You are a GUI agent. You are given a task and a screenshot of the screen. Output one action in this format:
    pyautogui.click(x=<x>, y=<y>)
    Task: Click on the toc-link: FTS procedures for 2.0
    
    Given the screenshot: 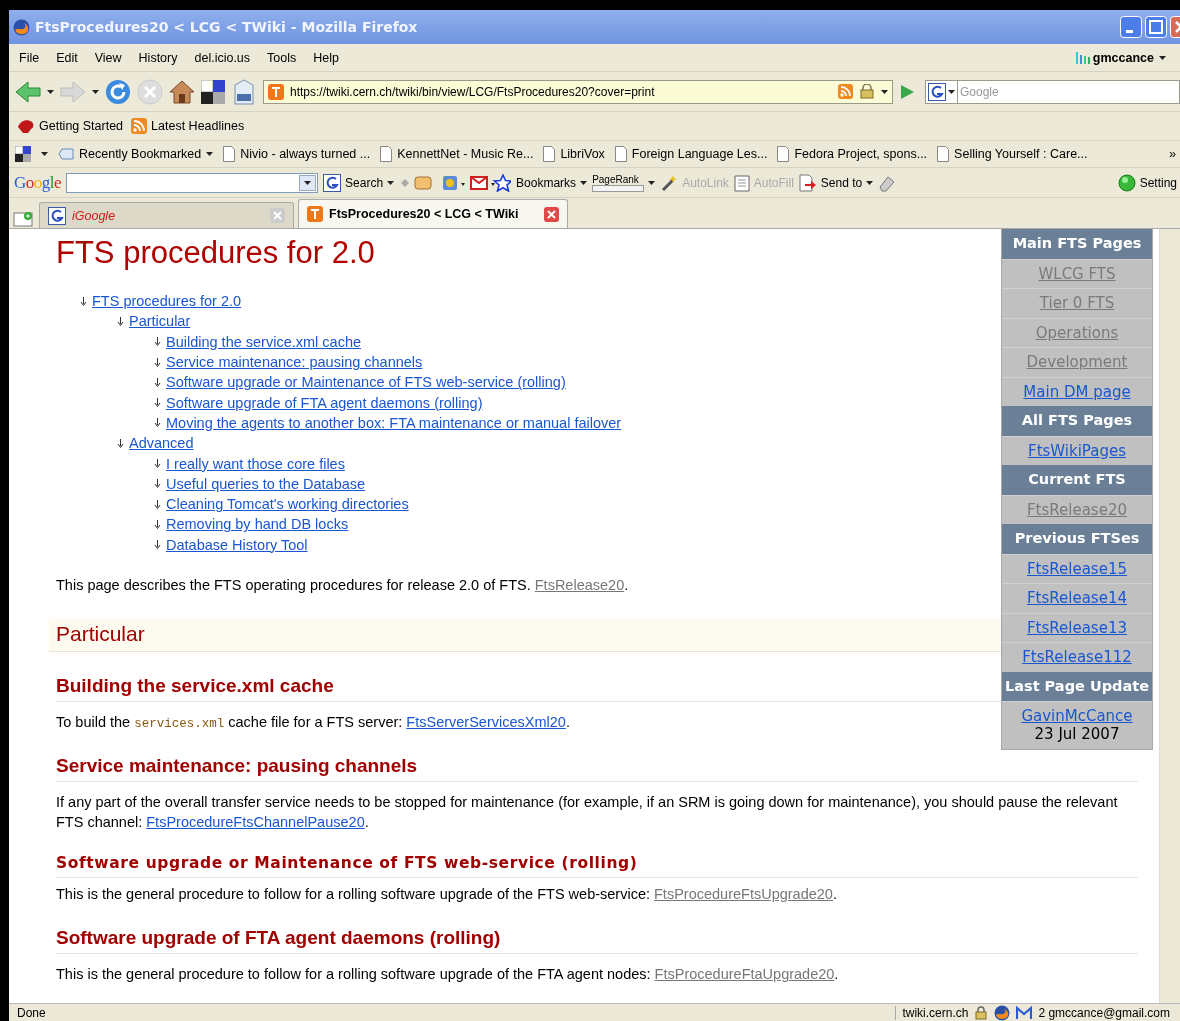 What is the action you would take?
    pyautogui.click(x=167, y=301)
    